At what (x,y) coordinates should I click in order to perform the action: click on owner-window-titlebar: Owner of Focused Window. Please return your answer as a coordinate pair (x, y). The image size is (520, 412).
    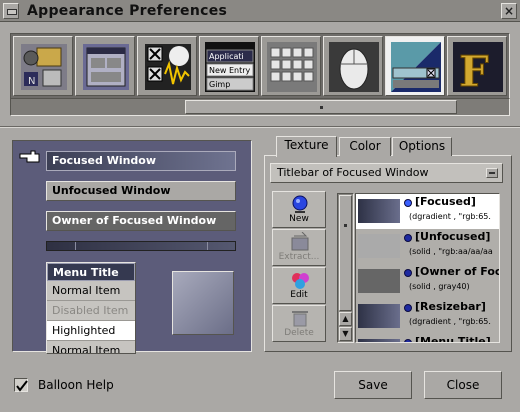
    Looking at the image, I should click on (141, 221).